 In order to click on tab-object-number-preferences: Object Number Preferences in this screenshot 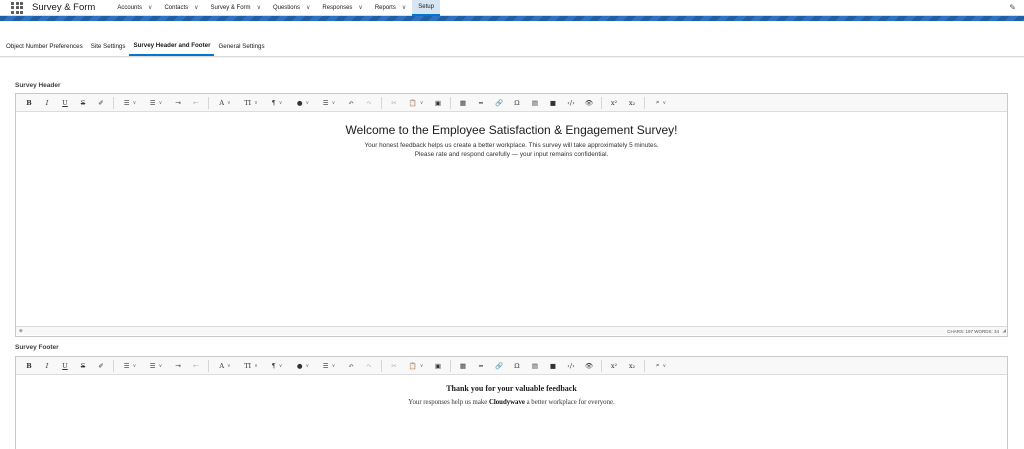, I will do `click(44, 46)`.